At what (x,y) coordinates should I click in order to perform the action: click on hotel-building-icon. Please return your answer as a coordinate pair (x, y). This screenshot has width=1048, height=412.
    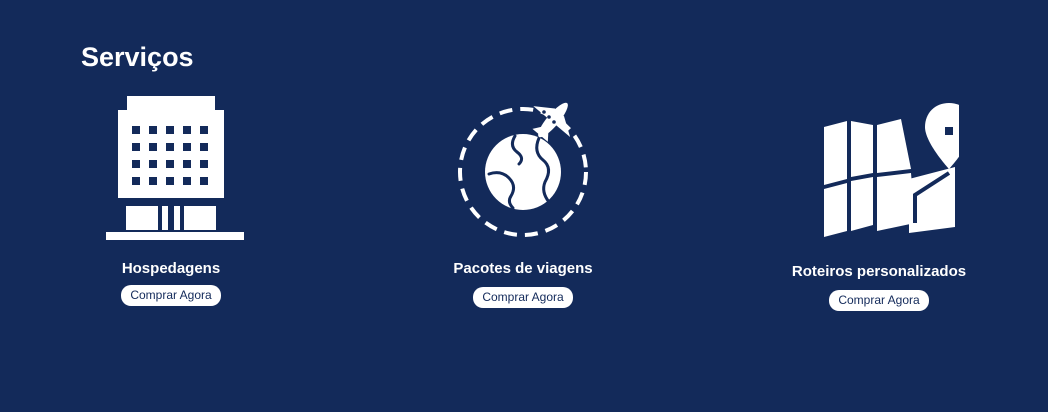
    Looking at the image, I should click on (175, 168).